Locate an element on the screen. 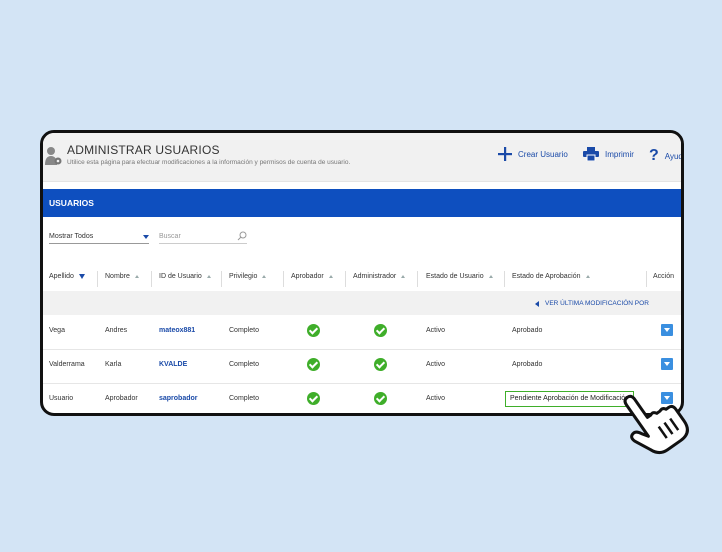 The image size is (722, 552). cell-apellido: Vega is located at coordinates (57, 330).